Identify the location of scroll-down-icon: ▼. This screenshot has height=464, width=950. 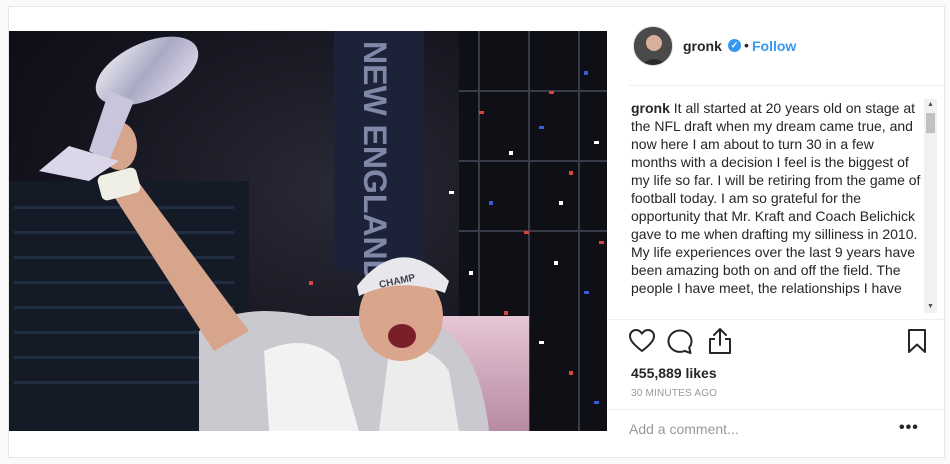
(930, 307).